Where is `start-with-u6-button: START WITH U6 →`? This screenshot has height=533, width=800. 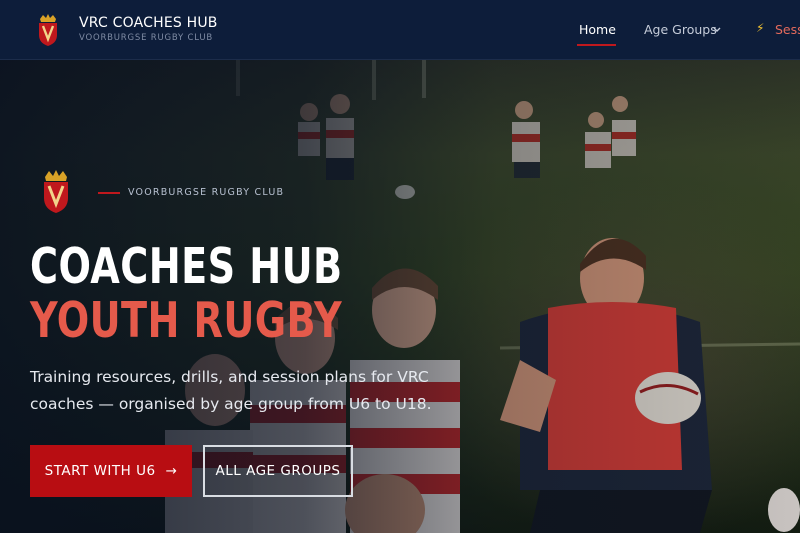 start-with-u6-button: START WITH U6 → is located at coordinates (111, 471).